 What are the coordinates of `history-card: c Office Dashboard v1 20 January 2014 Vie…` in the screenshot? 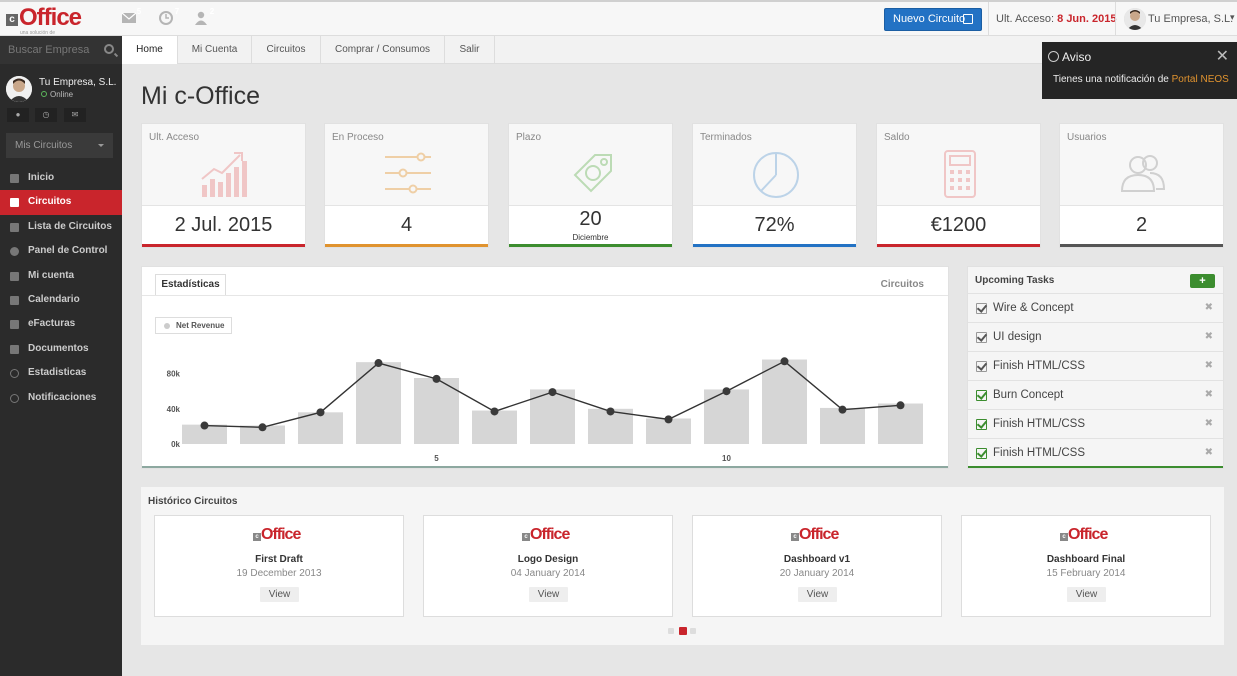 It's located at (817, 566).